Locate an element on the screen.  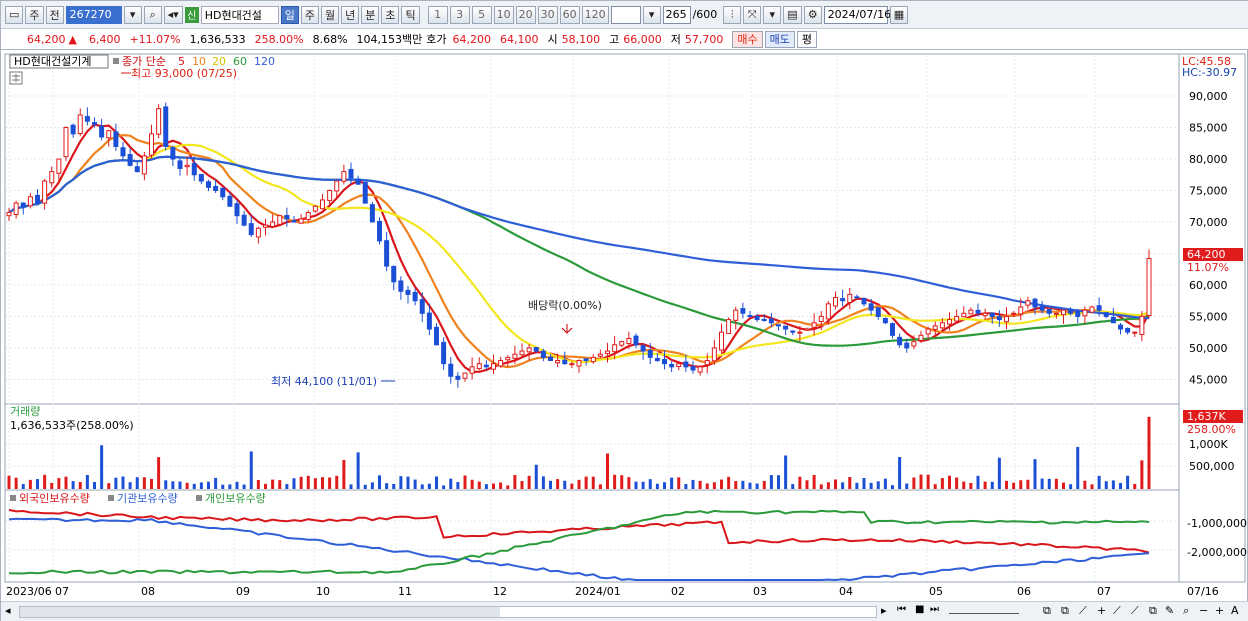
price-tick-label: 45,000 is located at coordinates (1208, 379).